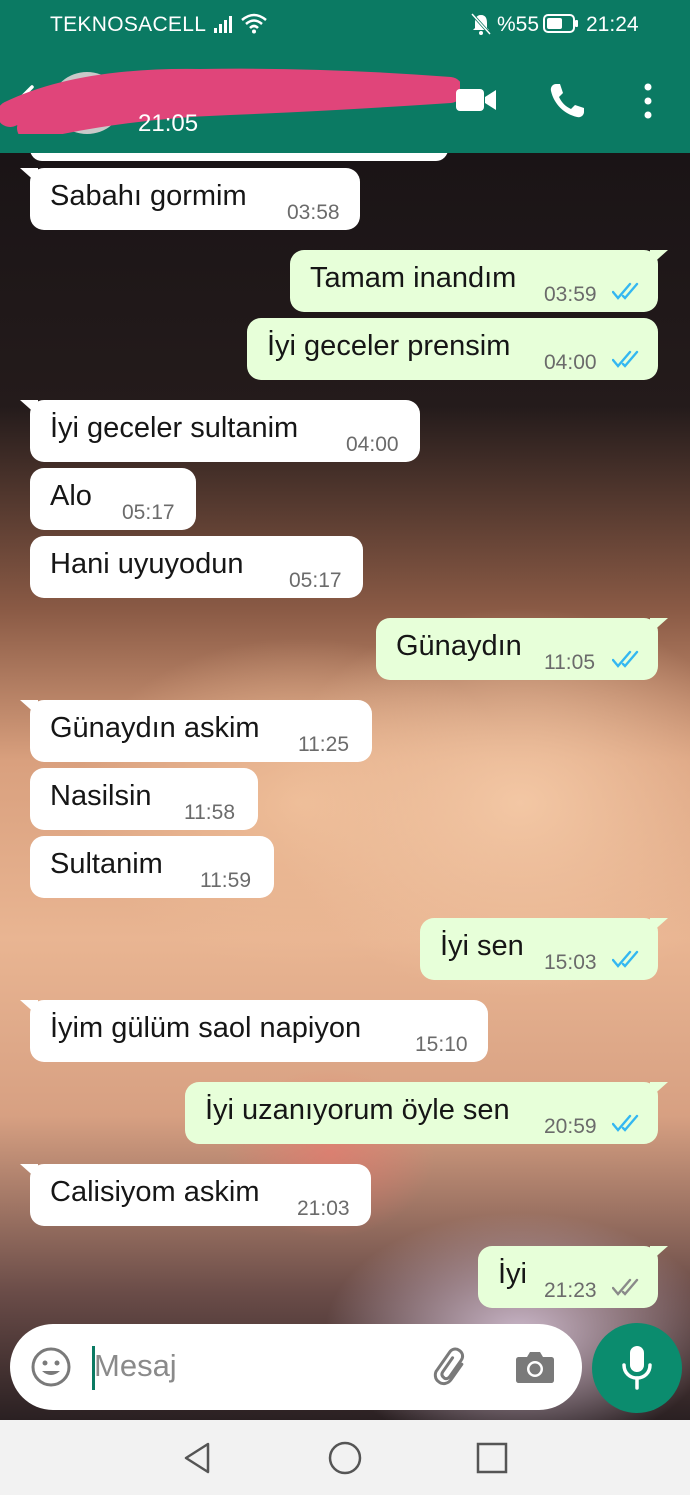 Image resolution: width=690 pixels, height=1495 pixels. Describe the element at coordinates (155, 1192) in the screenshot. I see `message-text: Calisiyom askim` at that location.